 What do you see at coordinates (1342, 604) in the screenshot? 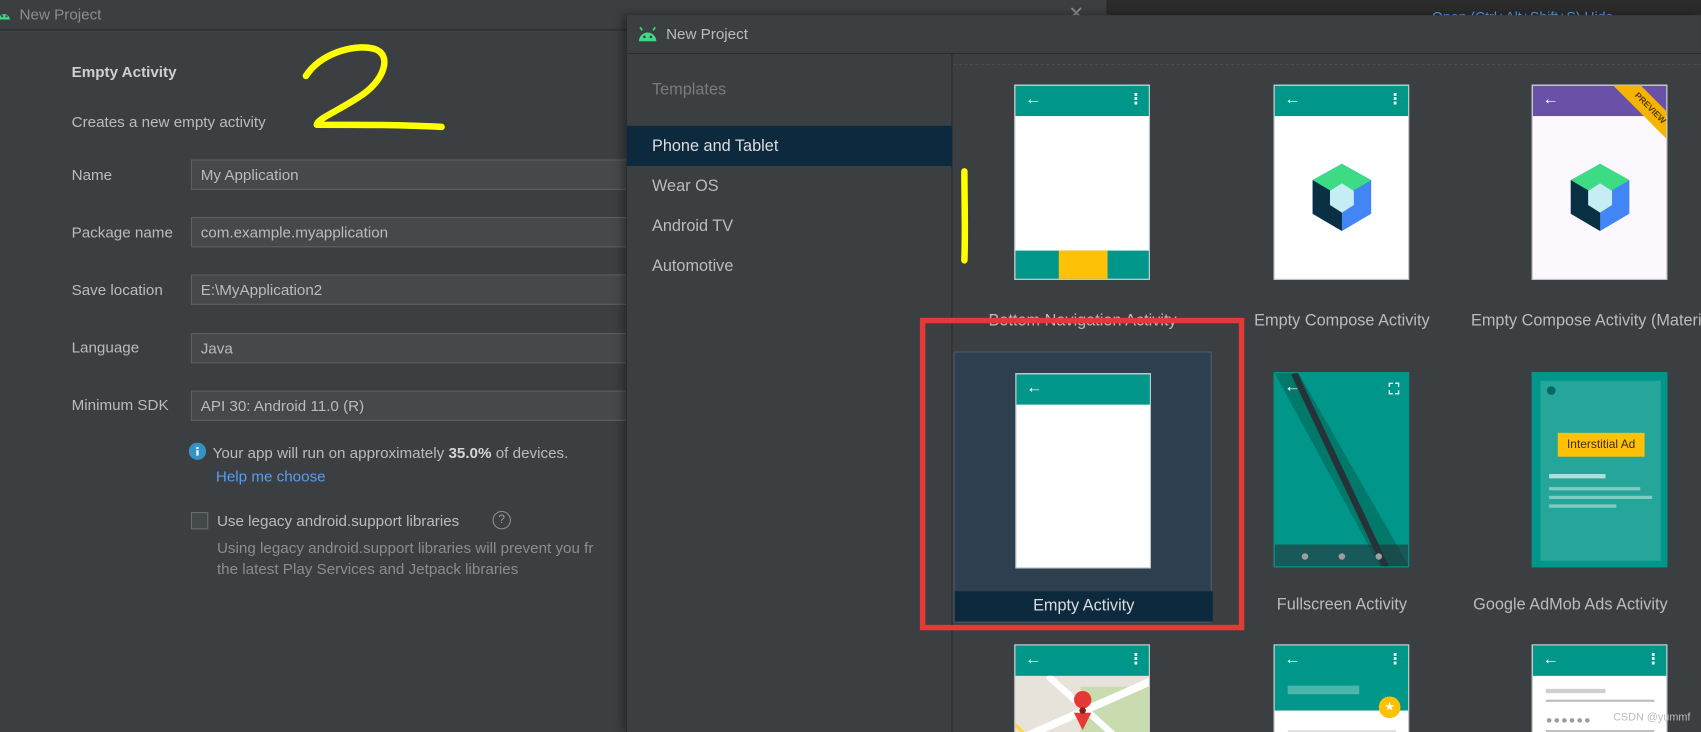
I see `template-name: Fullscreen Activity` at bounding box center [1342, 604].